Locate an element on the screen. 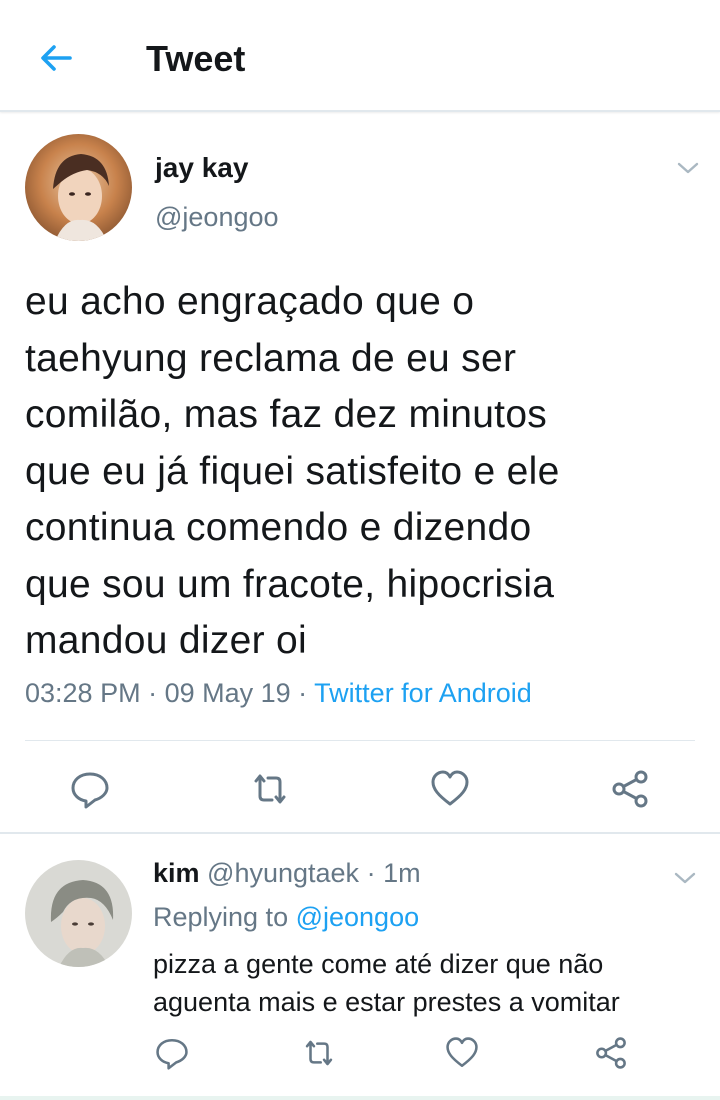 Image resolution: width=720 pixels, height=1100 pixels. page-title: Tweet is located at coordinates (196, 58).